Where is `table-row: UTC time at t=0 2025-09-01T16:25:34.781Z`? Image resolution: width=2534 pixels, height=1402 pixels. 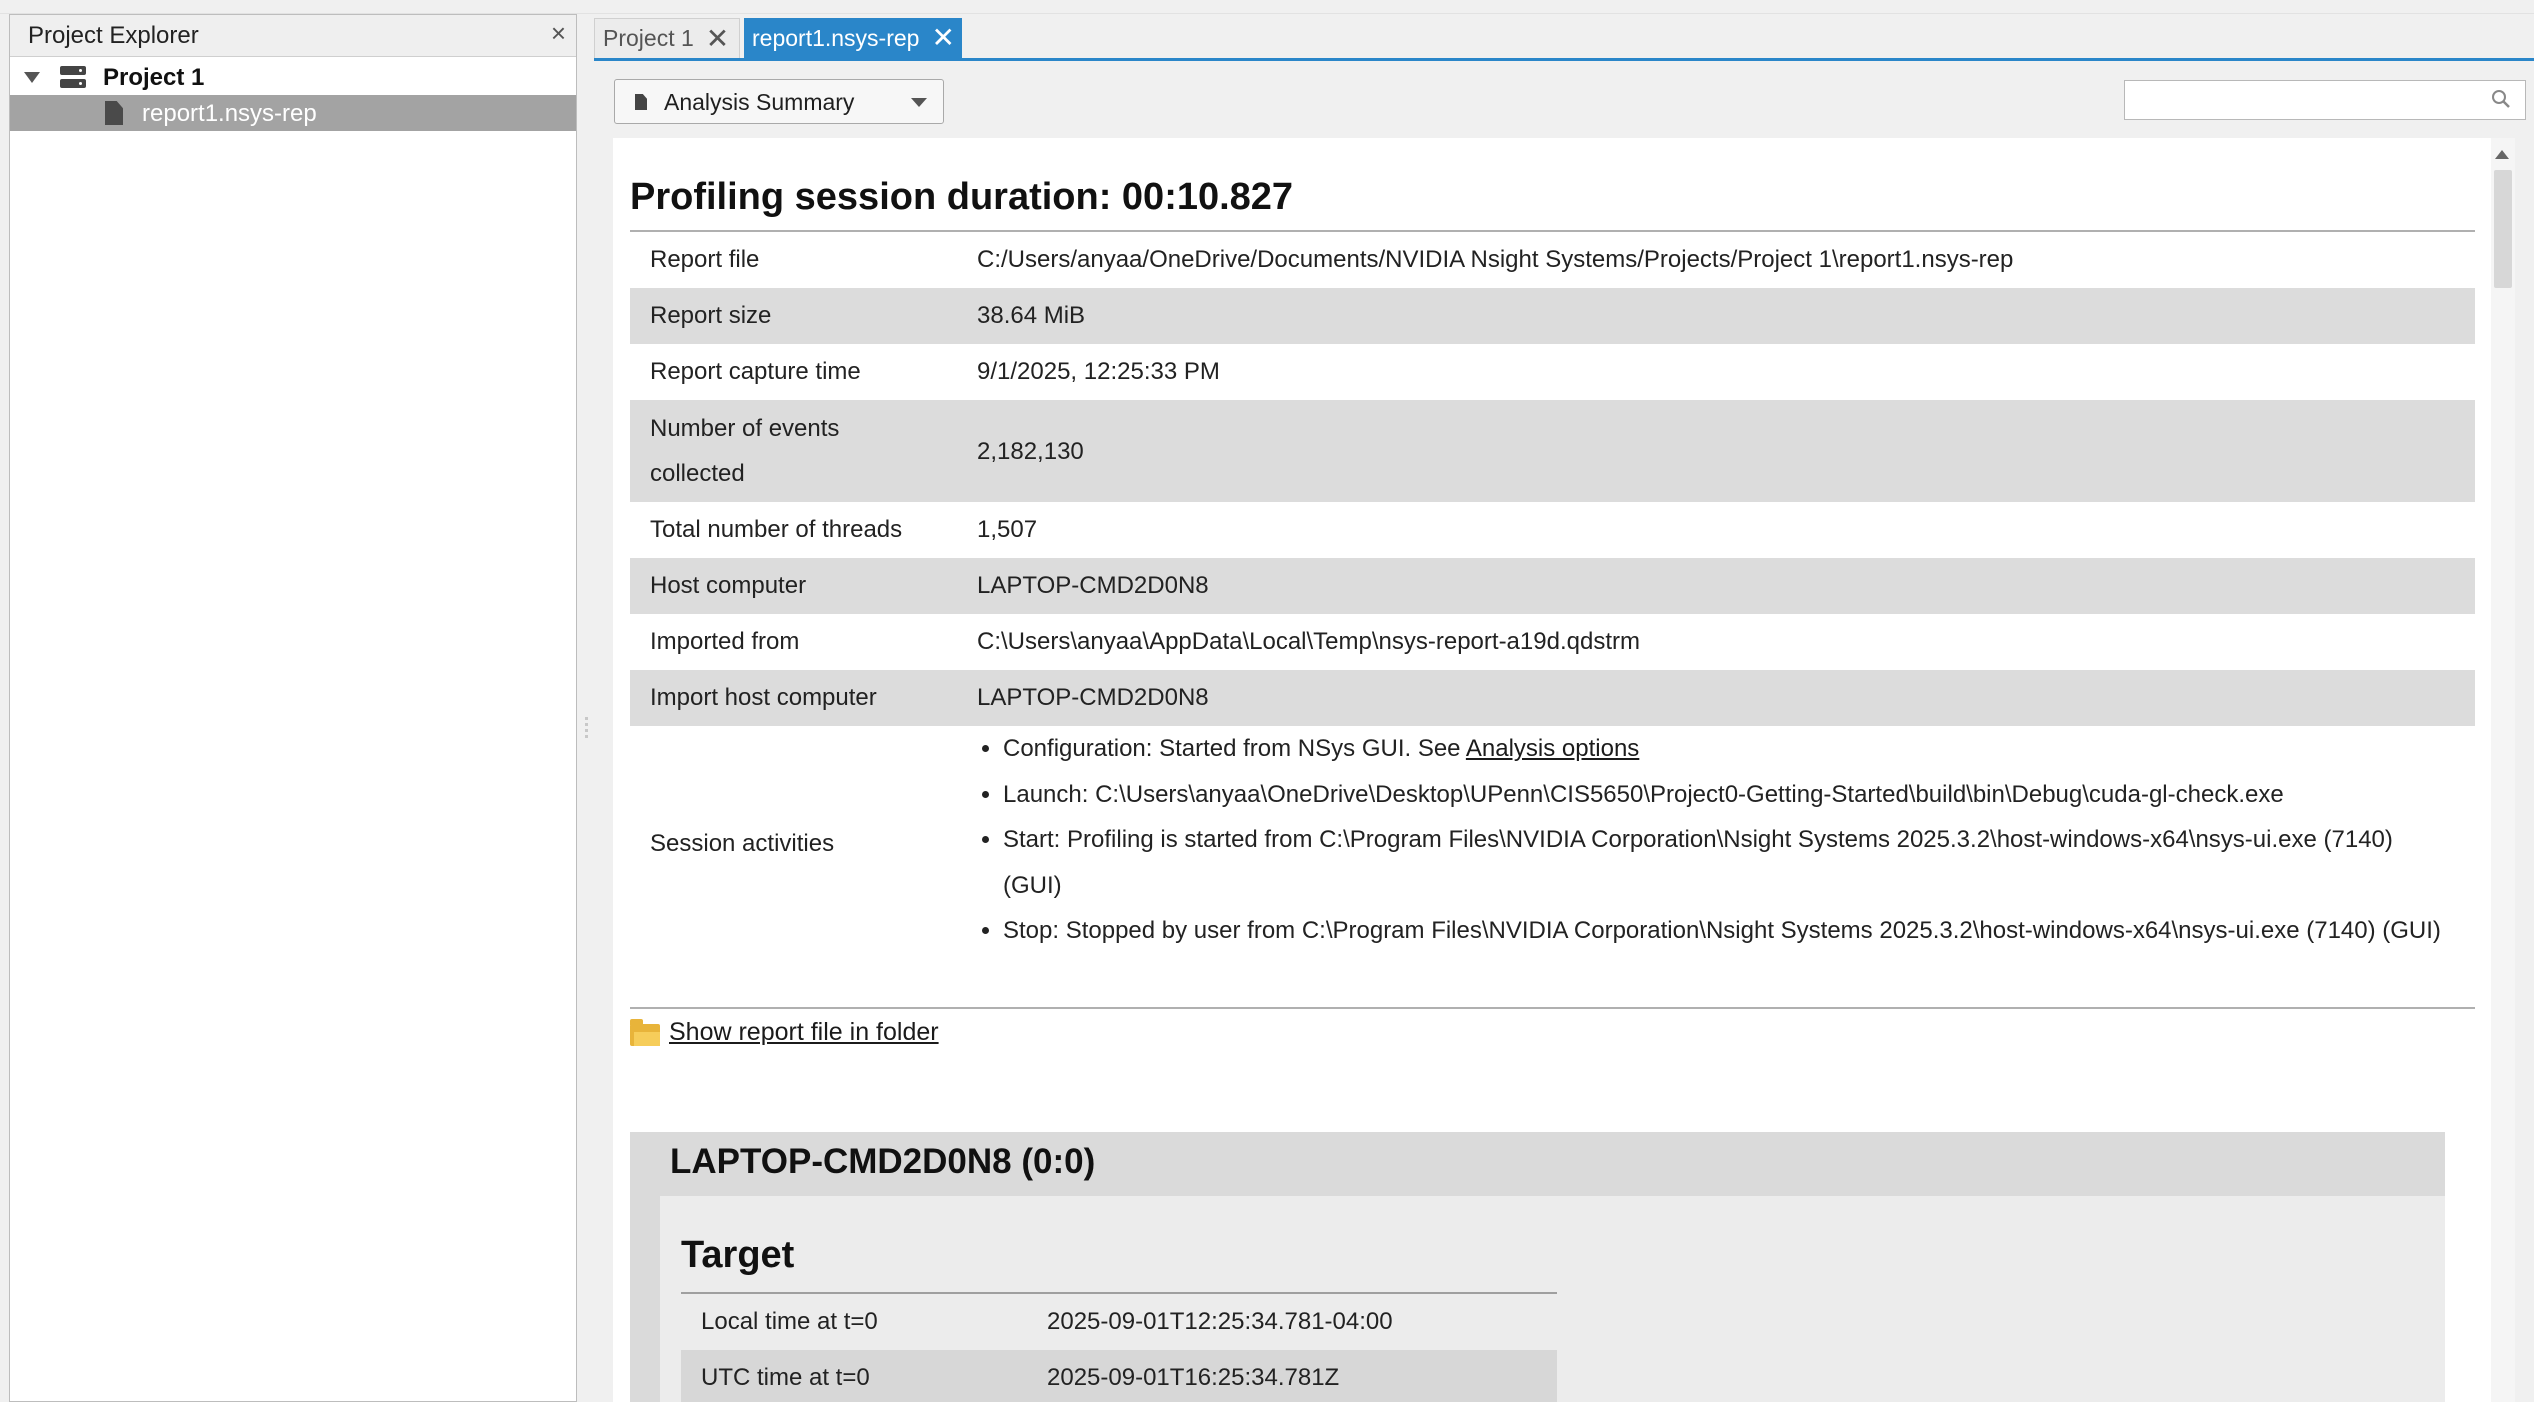 table-row: UTC time at t=0 2025-09-01T16:25:34.781Z is located at coordinates (1119, 1376).